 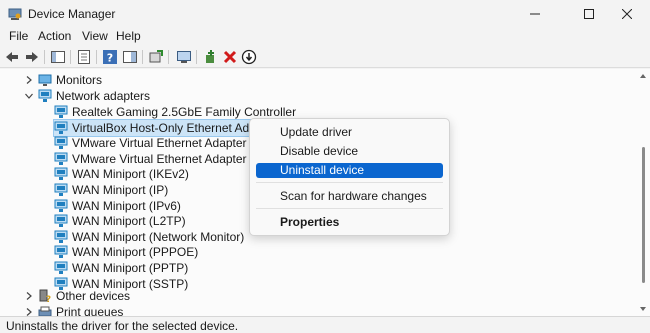 I want to click on tree-item-adapter: WAN Miniport (L2TP), so click(x=120, y=221).